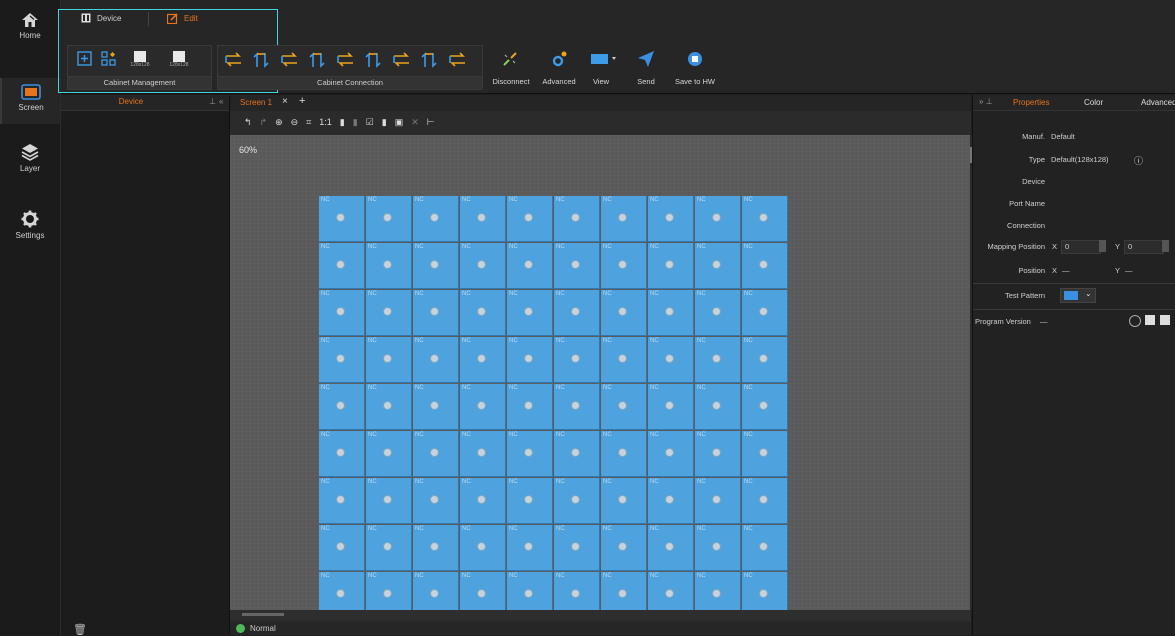  I want to click on trash-icon: 🗑, so click(80, 629).